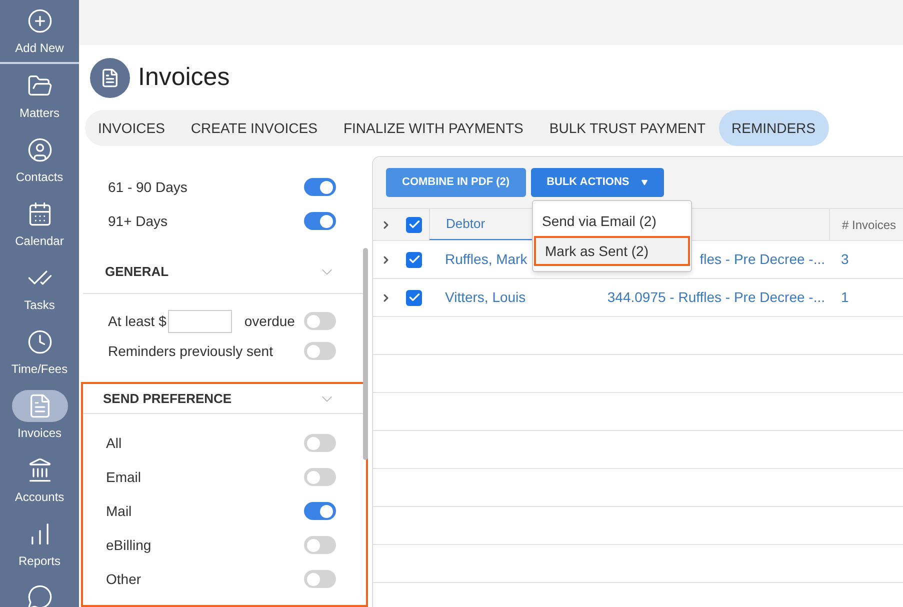 This screenshot has height=607, width=903. What do you see at coordinates (456, 182) in the screenshot?
I see `combine-pdf-button: COMBINE IN PDF (2)` at bounding box center [456, 182].